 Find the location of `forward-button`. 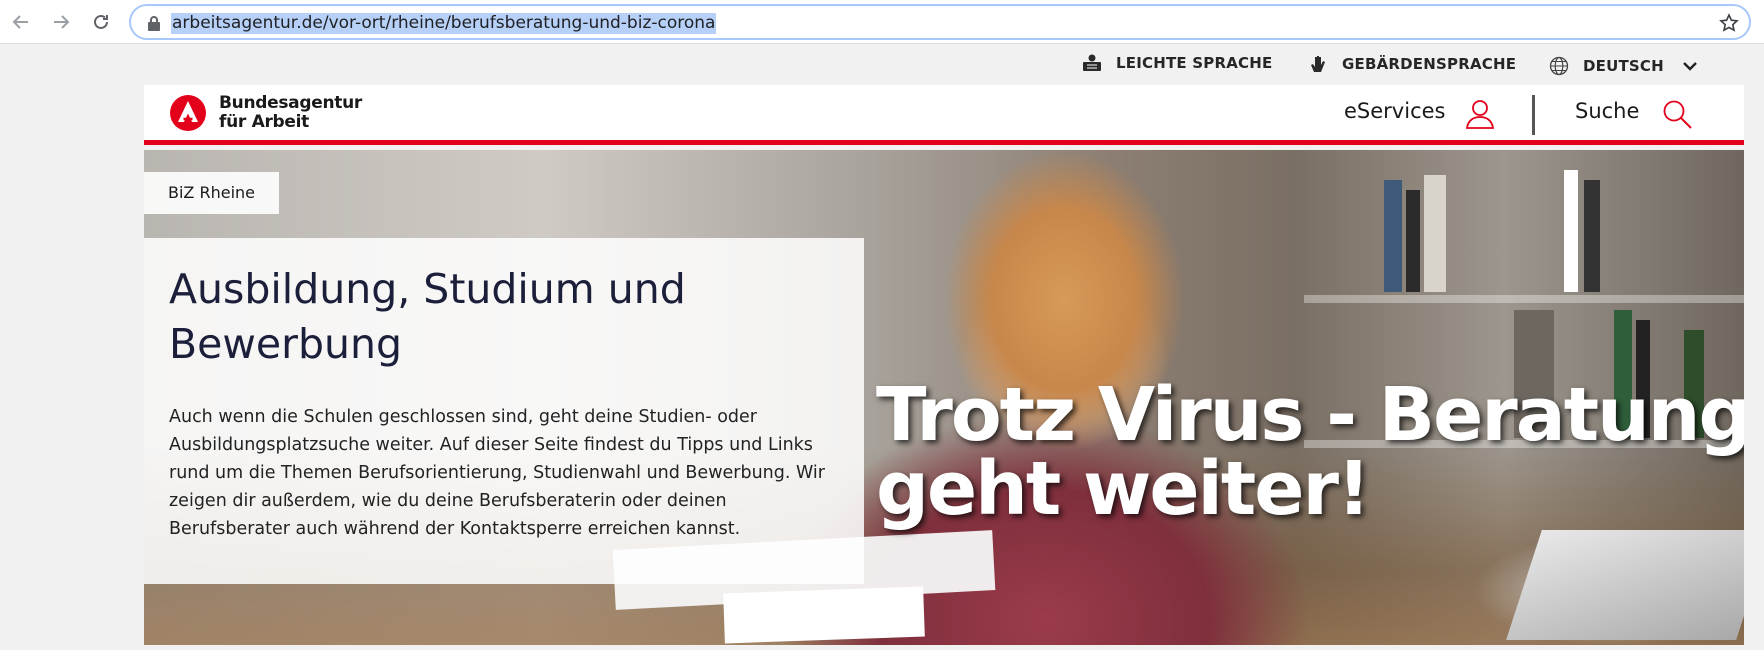

forward-button is located at coordinates (61, 22).